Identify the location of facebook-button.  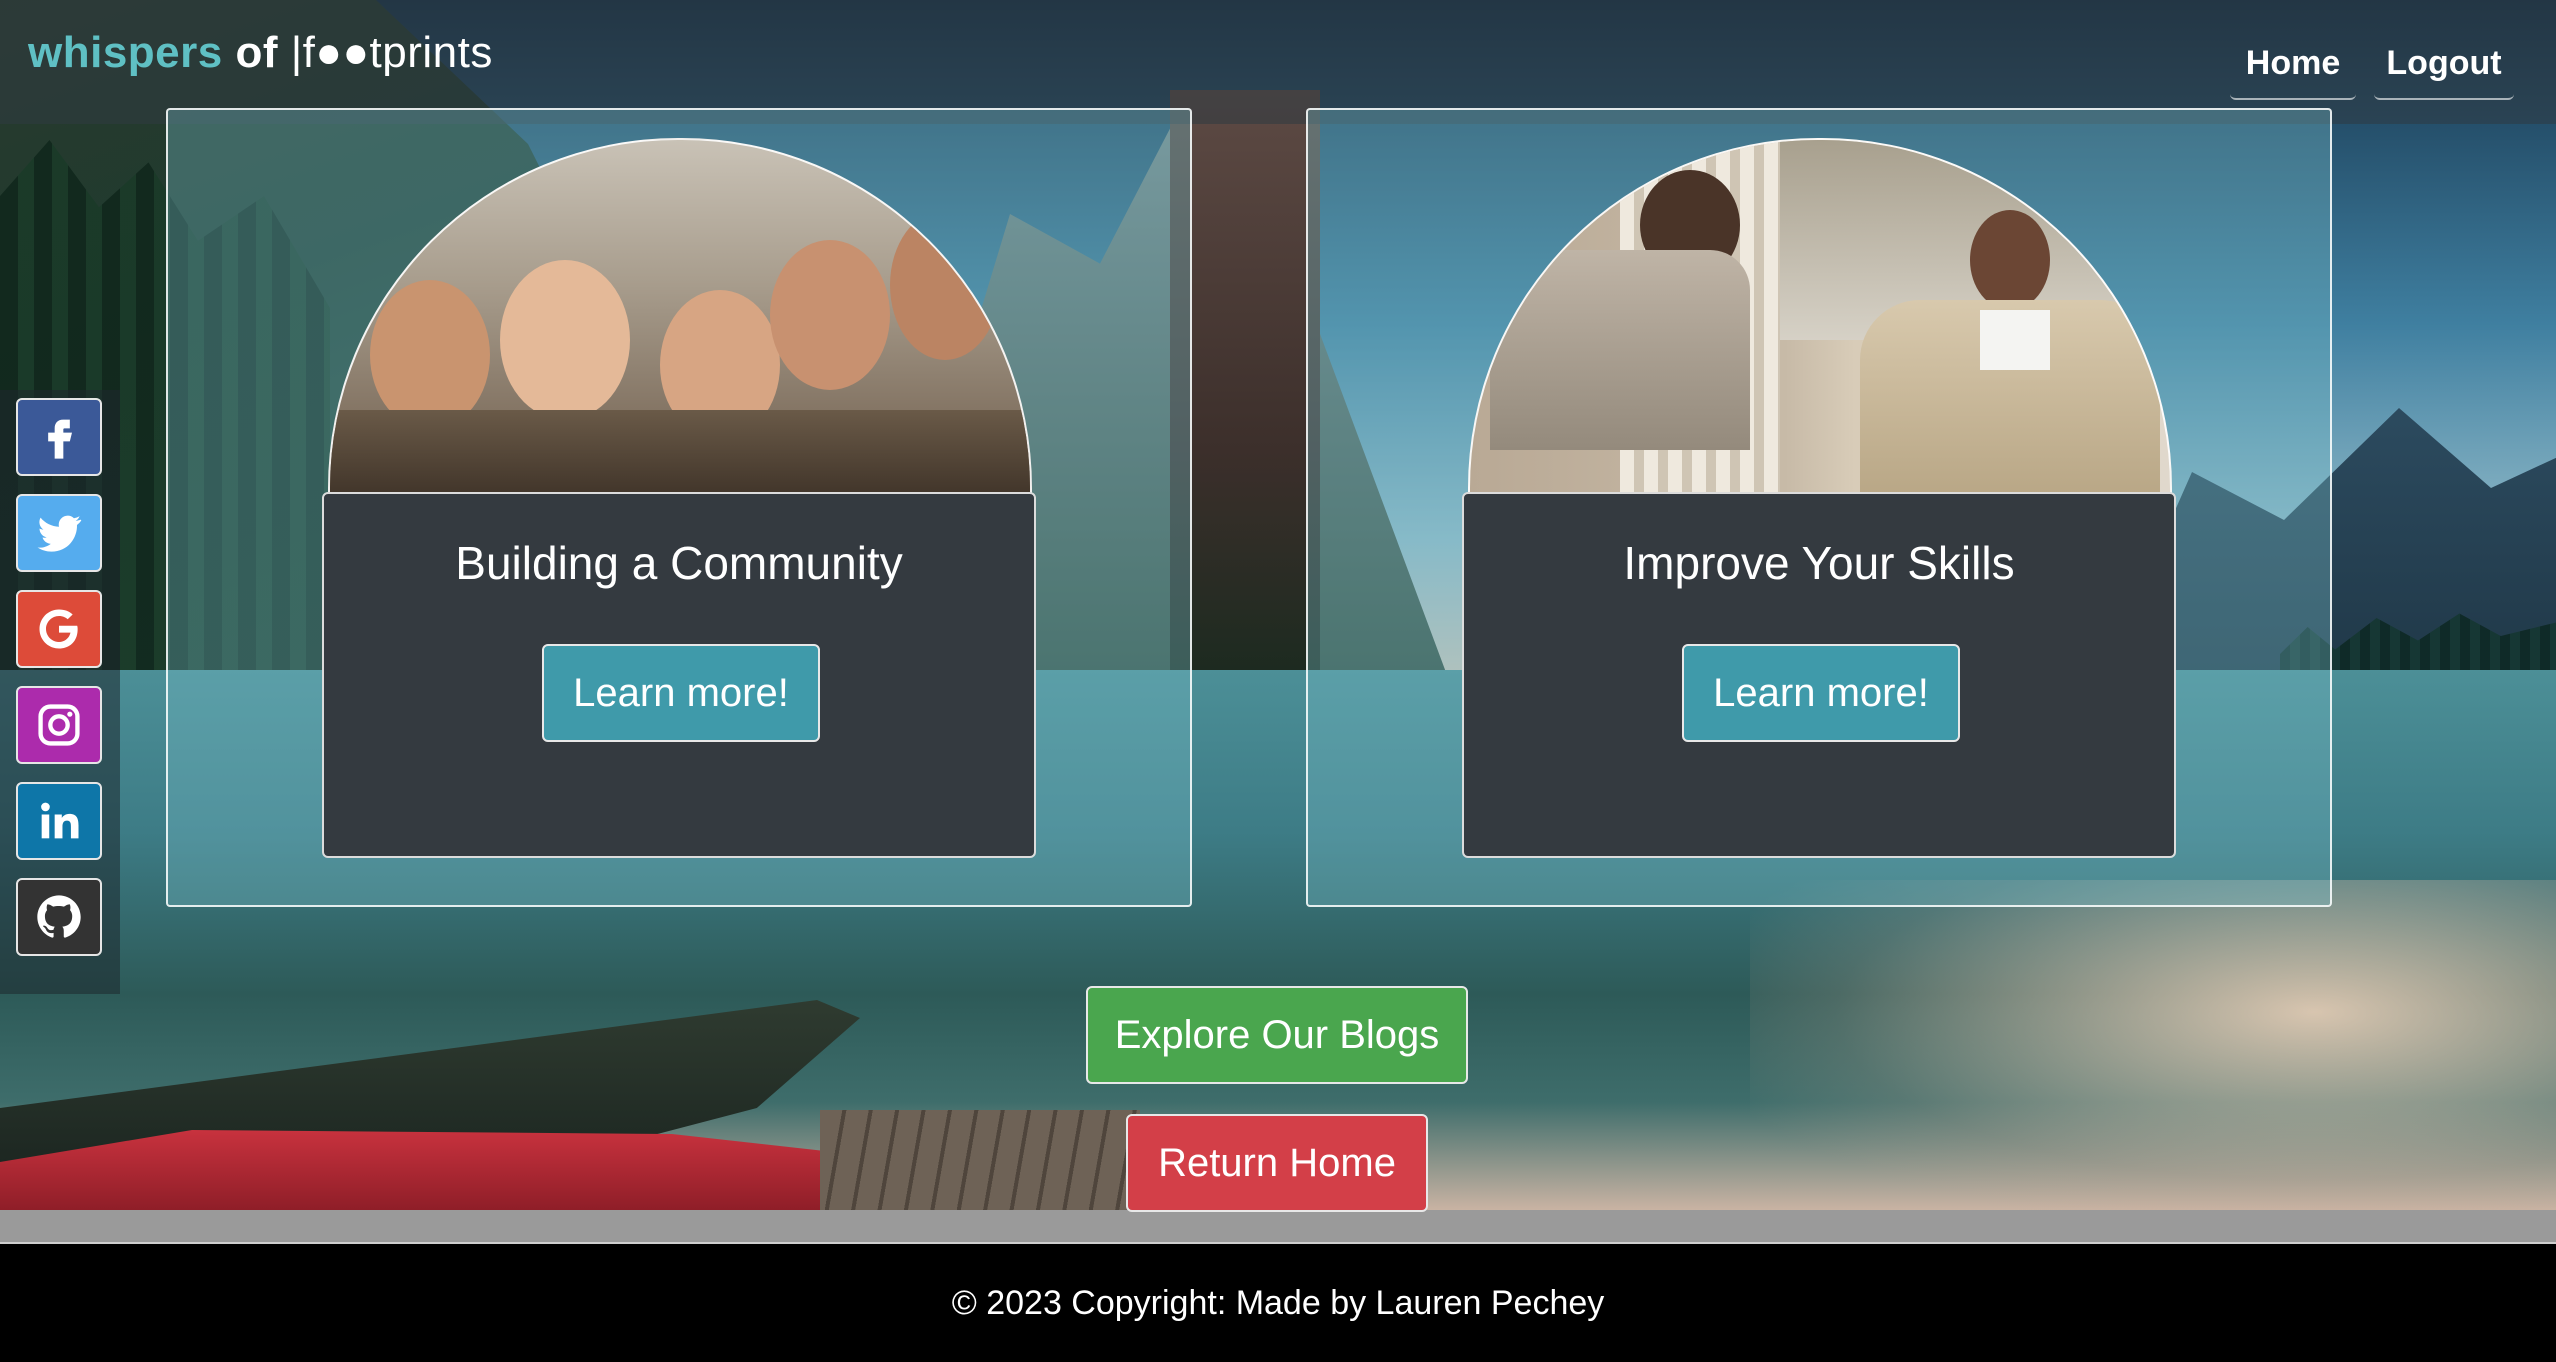
(59, 437).